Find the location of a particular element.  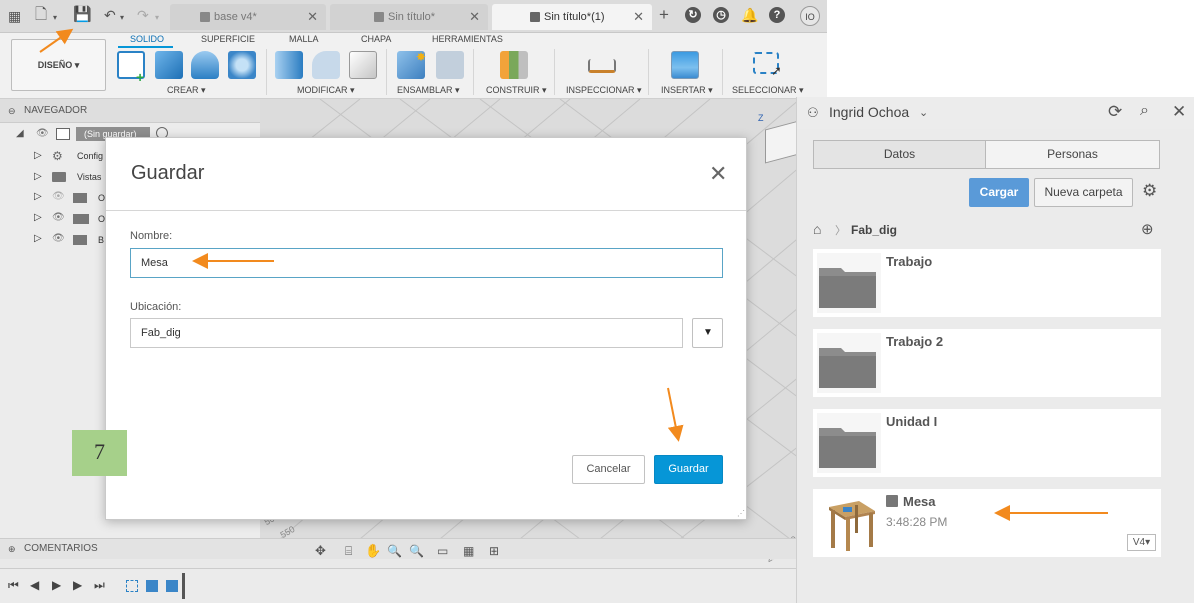

tab-solido: SOLIDO is located at coordinates (147, 39).